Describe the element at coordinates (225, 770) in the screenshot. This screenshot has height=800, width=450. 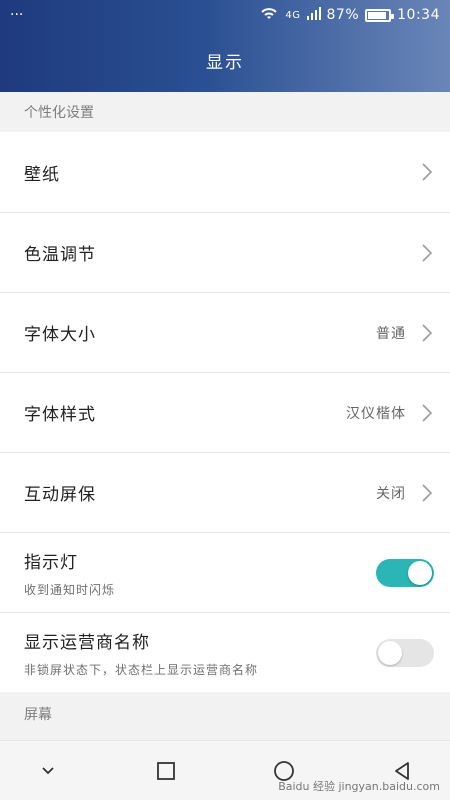
I see `navigation-bar: Baidu 经验 jingyan.baidu.com` at that location.